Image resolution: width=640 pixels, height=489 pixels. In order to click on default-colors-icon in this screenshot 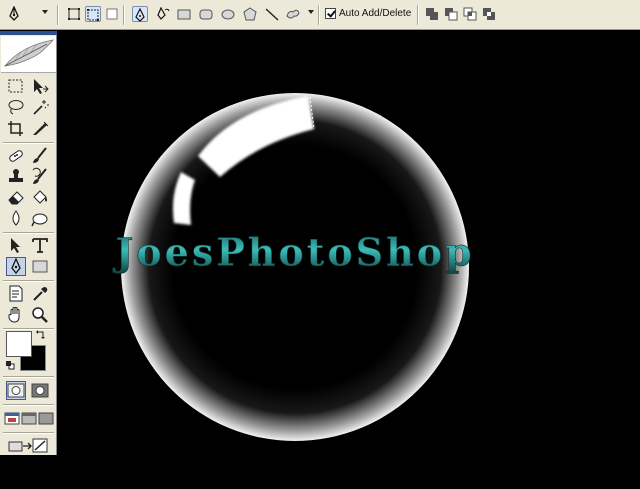, I will do `click(10, 365)`.